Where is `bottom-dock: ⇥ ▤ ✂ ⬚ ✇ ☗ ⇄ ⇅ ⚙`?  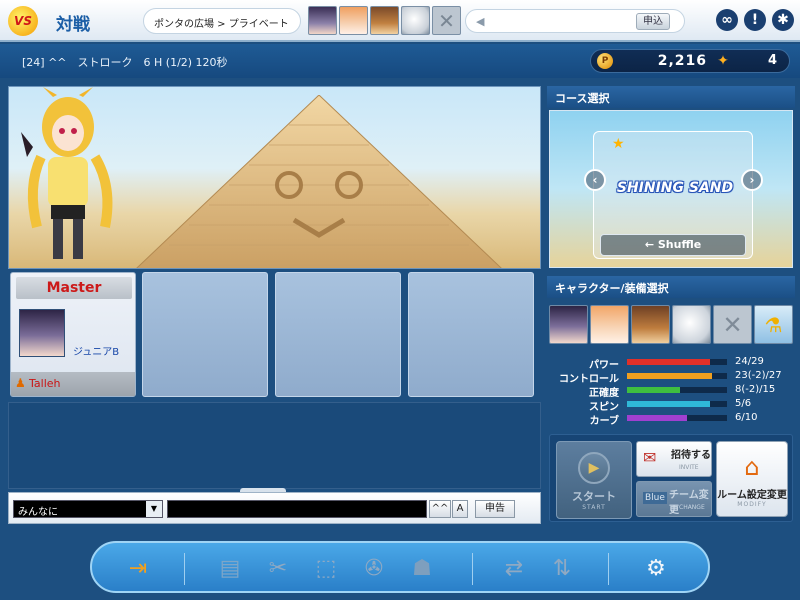 bottom-dock: ⇥ ▤ ✂ ⬚ ✇ ☗ ⇄ ⇅ ⚙ is located at coordinates (400, 567).